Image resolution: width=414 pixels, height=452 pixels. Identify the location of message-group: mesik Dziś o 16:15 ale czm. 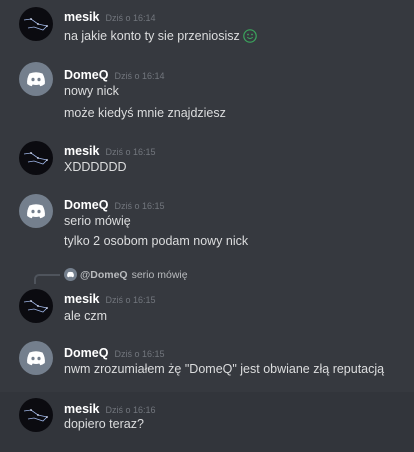
(207, 307).